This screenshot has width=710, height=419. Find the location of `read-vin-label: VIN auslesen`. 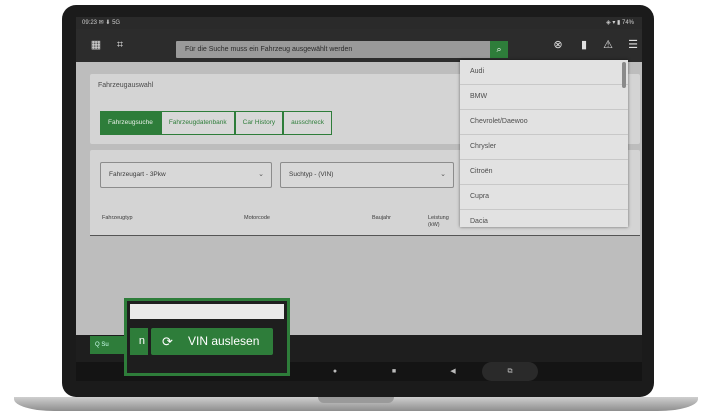

read-vin-label: VIN auslesen is located at coordinates (224, 341).